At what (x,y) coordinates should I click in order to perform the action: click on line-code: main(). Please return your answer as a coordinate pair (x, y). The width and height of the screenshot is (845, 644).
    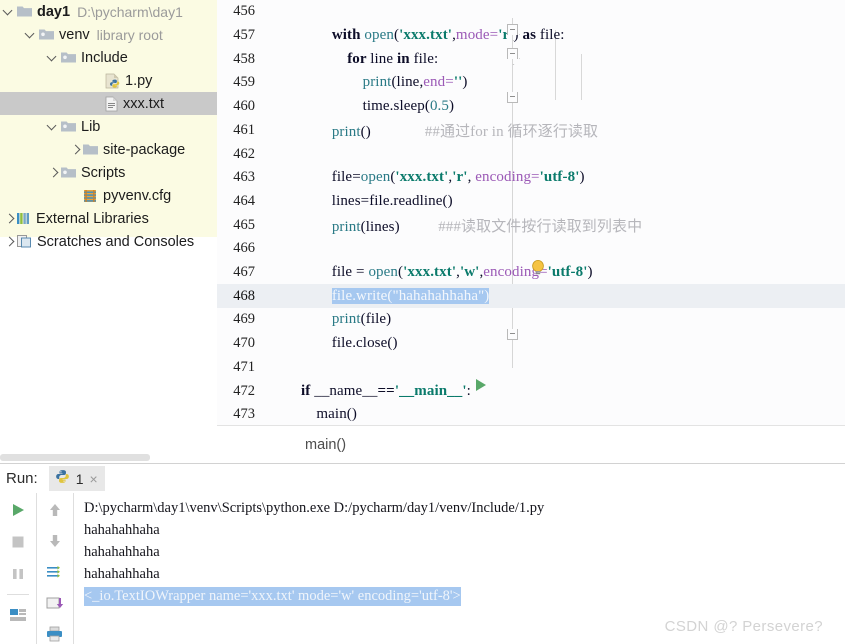
    Looking at the image, I should click on (573, 414).